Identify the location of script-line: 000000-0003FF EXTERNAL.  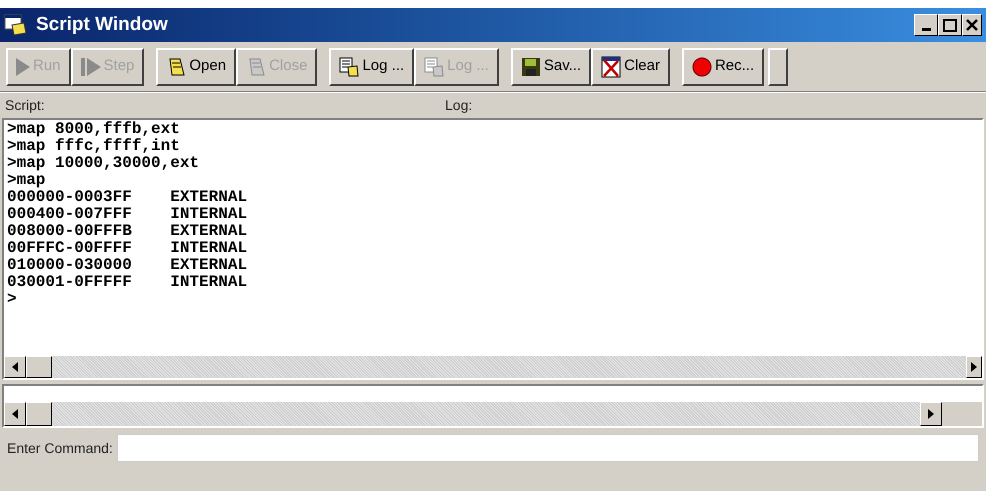
(127, 197).